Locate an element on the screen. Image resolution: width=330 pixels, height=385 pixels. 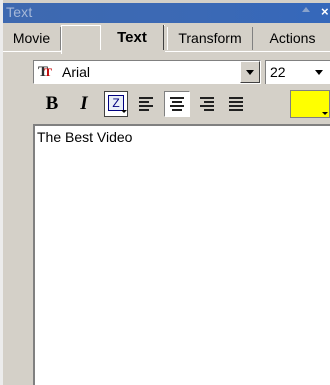
align-right-button is located at coordinates (207, 104).